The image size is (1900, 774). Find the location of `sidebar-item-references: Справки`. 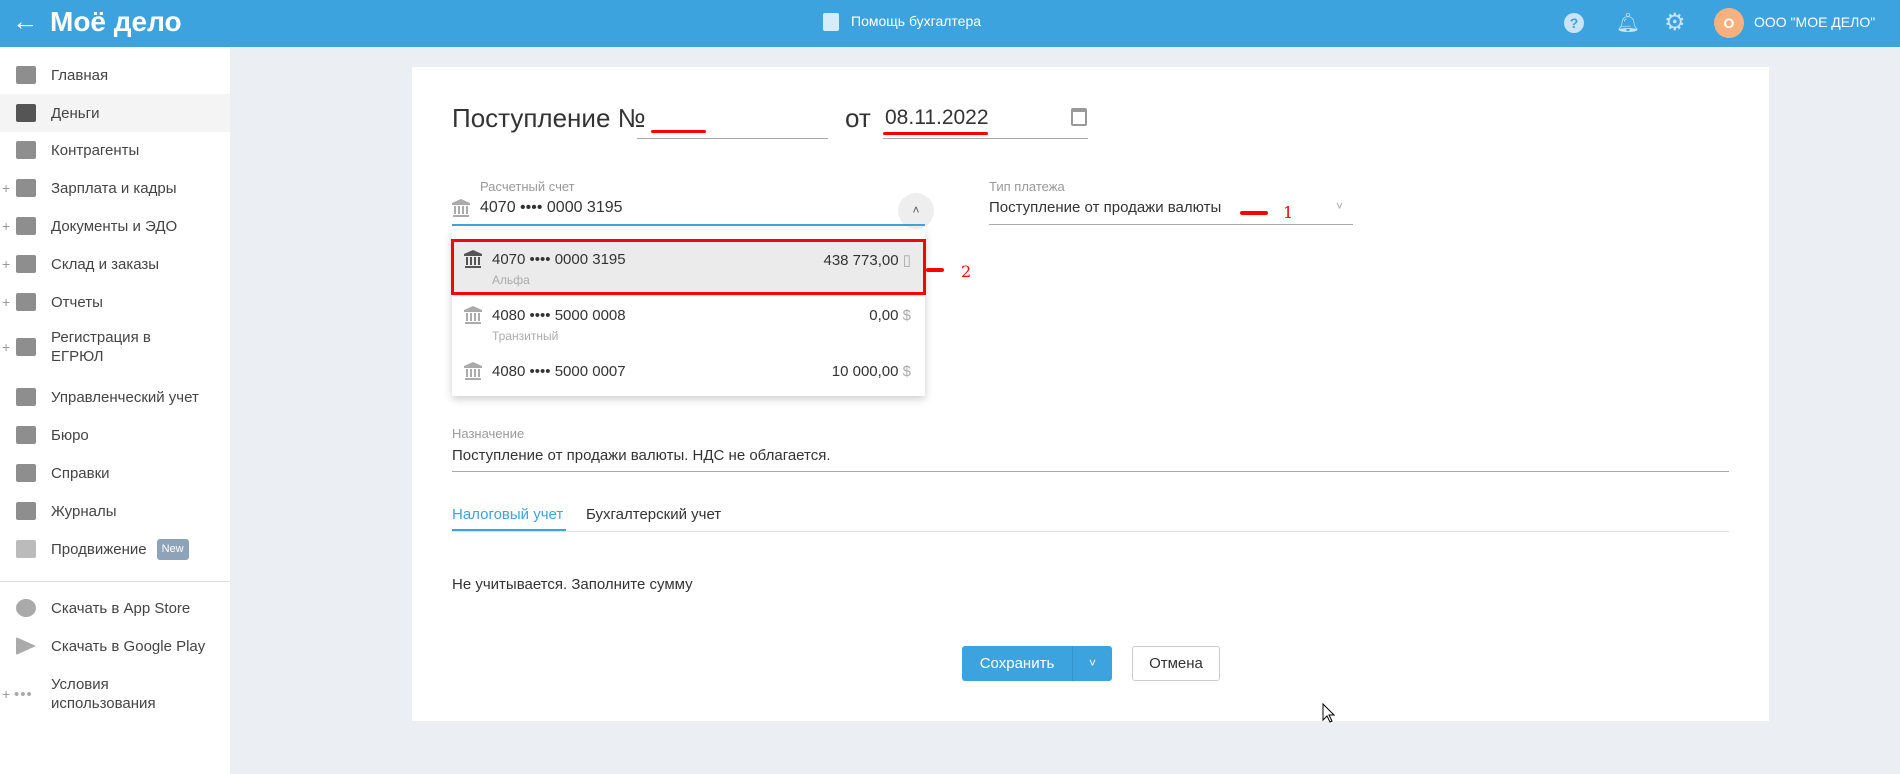

sidebar-item-references: Справки is located at coordinates (115, 473).